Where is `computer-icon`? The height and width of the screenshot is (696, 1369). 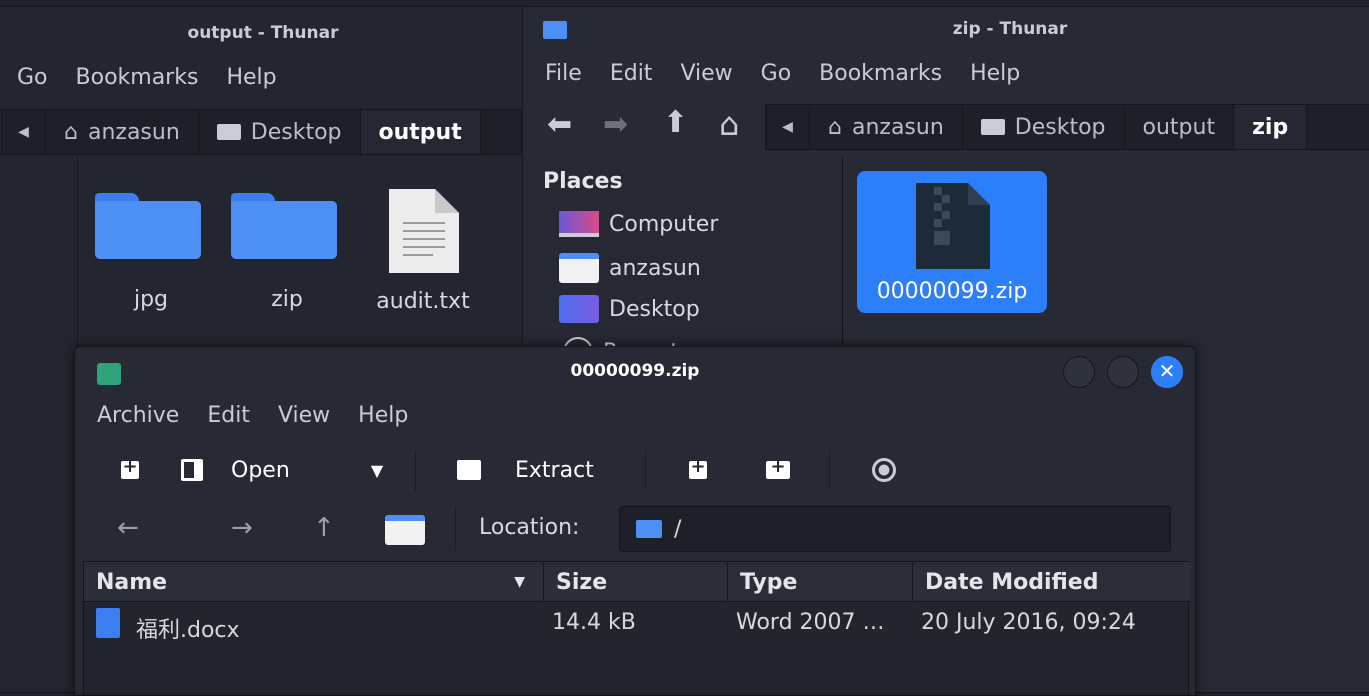
computer-icon is located at coordinates (579, 224).